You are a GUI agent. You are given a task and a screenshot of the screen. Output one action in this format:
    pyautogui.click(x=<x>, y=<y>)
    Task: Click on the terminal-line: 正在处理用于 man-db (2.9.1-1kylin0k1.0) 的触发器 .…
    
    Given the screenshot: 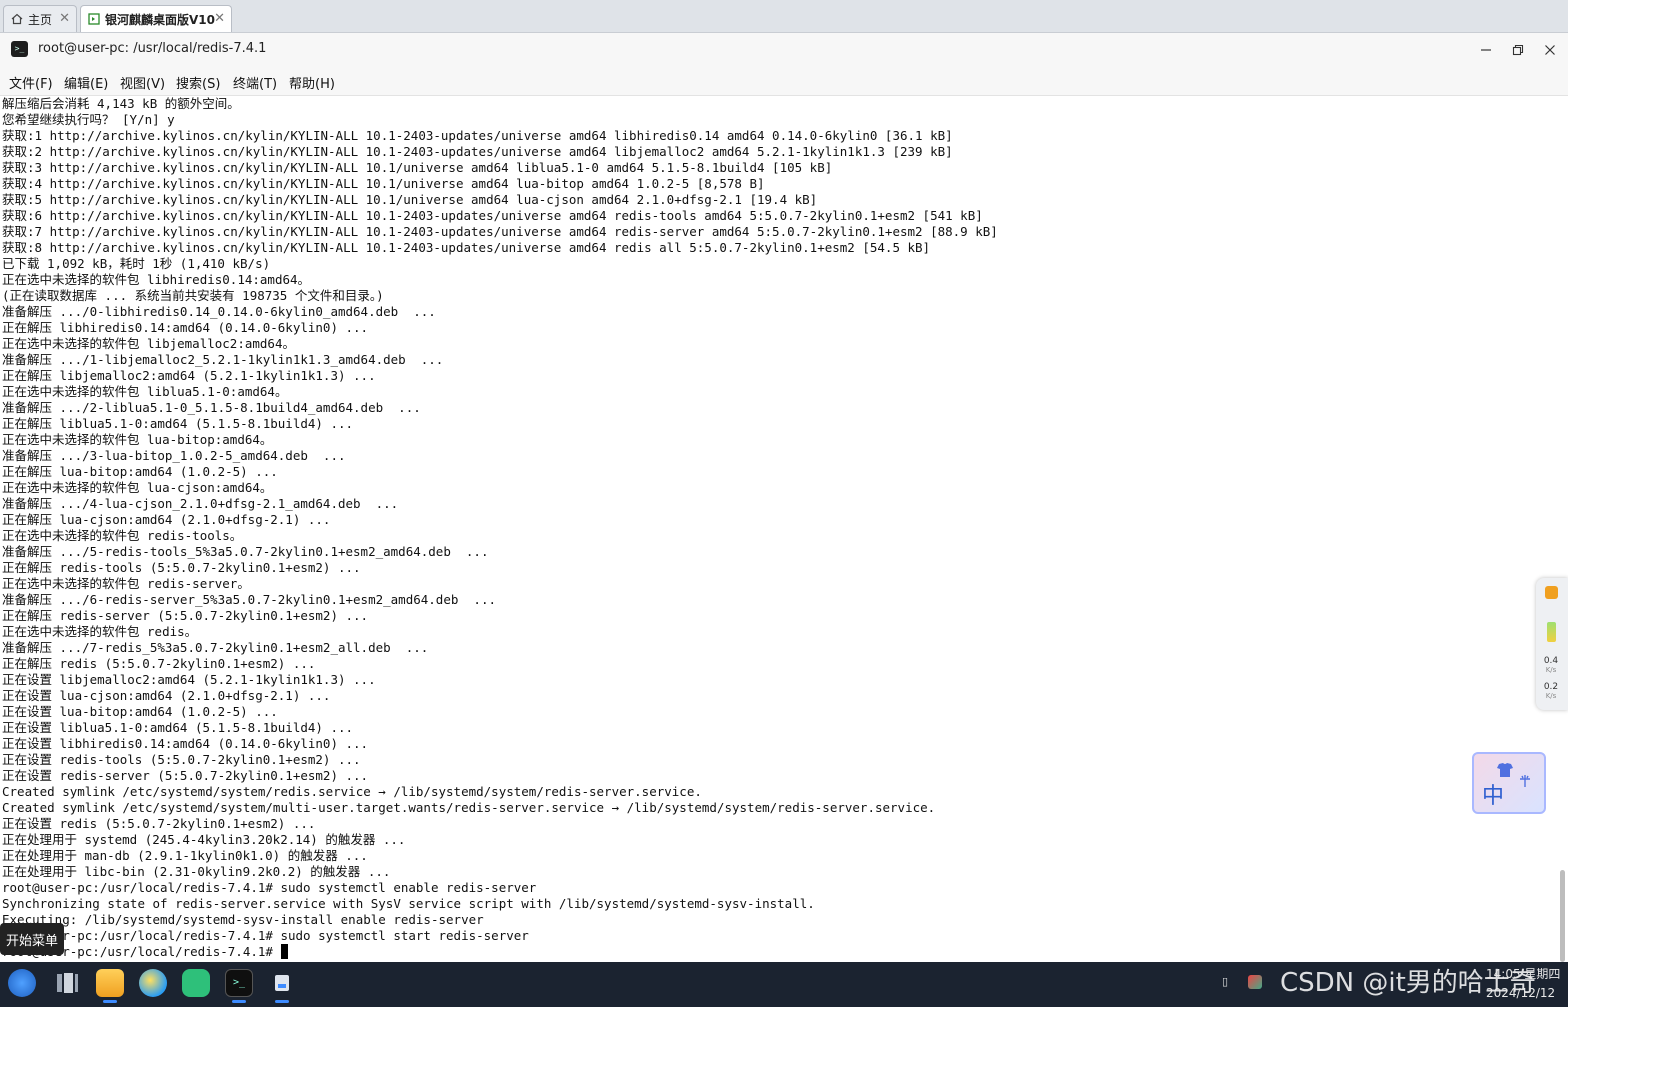 What is the action you would take?
    pyautogui.click(x=185, y=855)
    